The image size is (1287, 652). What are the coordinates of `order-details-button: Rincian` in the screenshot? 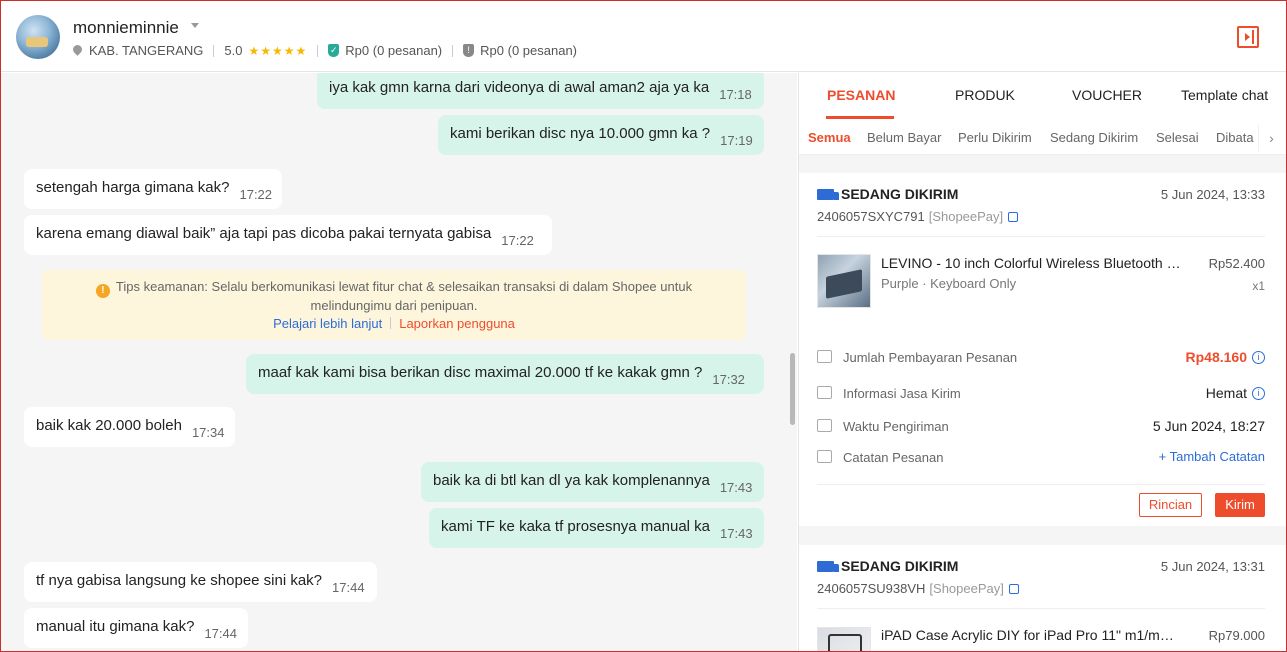 It's located at (1170, 505).